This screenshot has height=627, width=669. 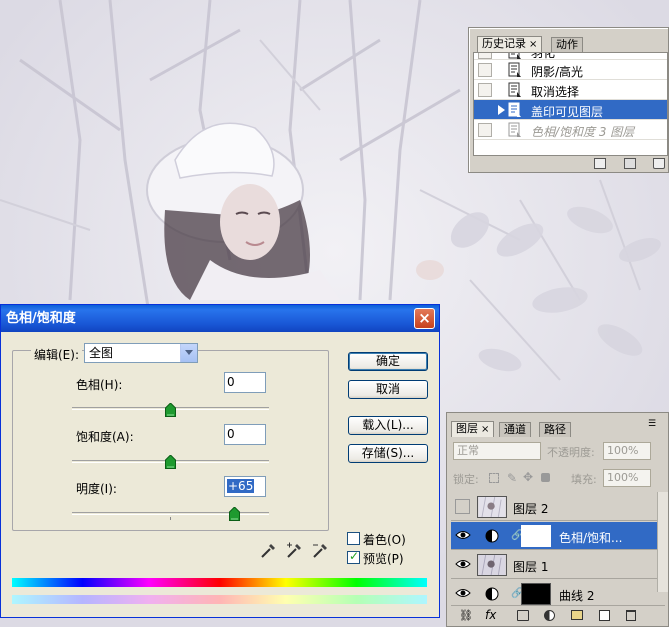 I want to click on tab-history-label: 历史记录, so click(x=504, y=43).